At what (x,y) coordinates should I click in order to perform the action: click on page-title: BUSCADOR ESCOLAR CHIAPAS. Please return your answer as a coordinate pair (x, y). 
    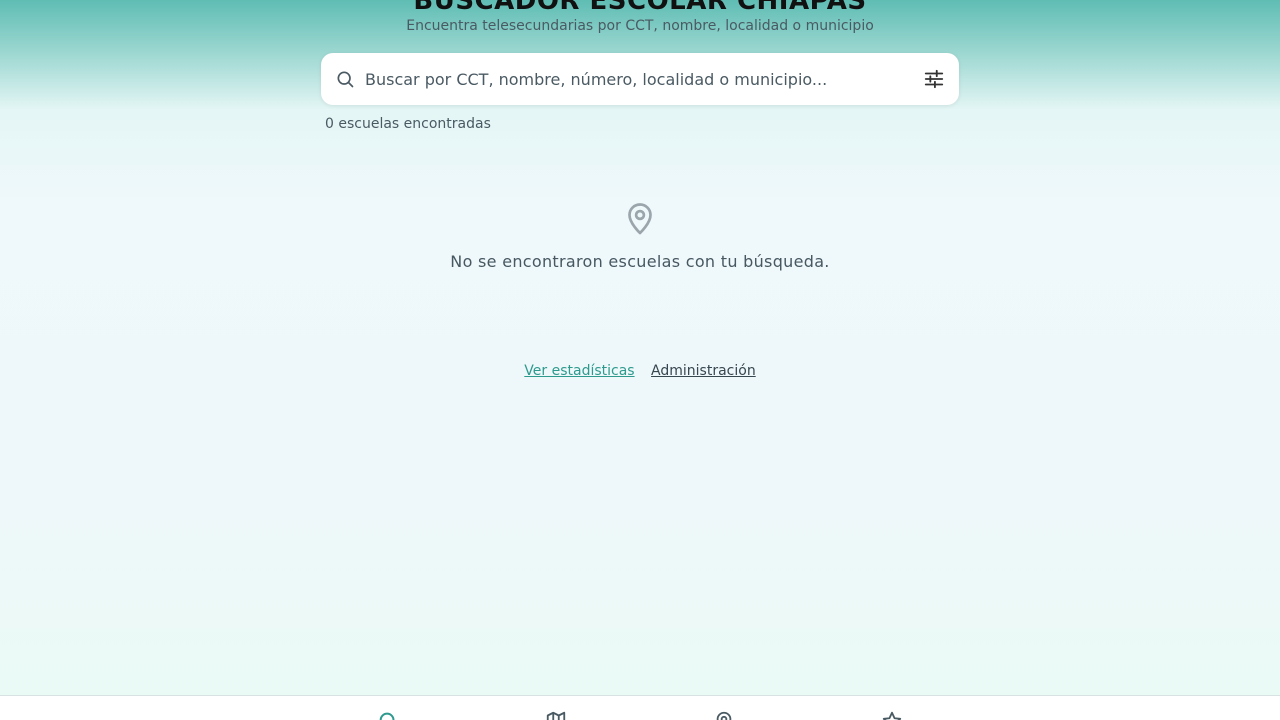
    Looking at the image, I should click on (640, 8).